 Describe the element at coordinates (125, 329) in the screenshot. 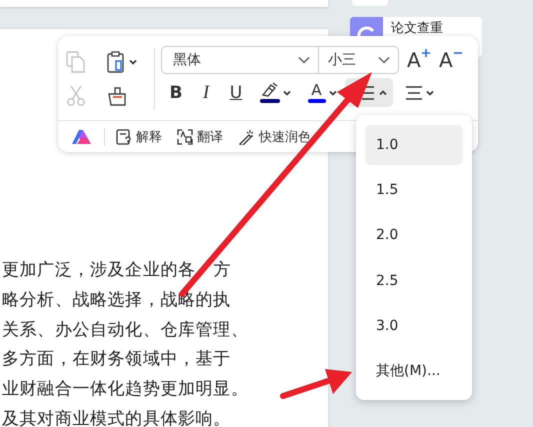

I see `text-line: 关系、办公自动化、仓库管理、` at that location.